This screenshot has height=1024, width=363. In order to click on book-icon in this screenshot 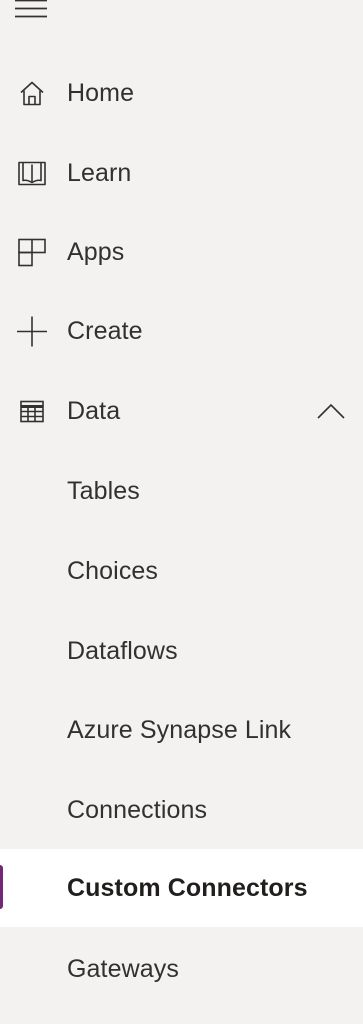, I will do `click(31, 173)`.